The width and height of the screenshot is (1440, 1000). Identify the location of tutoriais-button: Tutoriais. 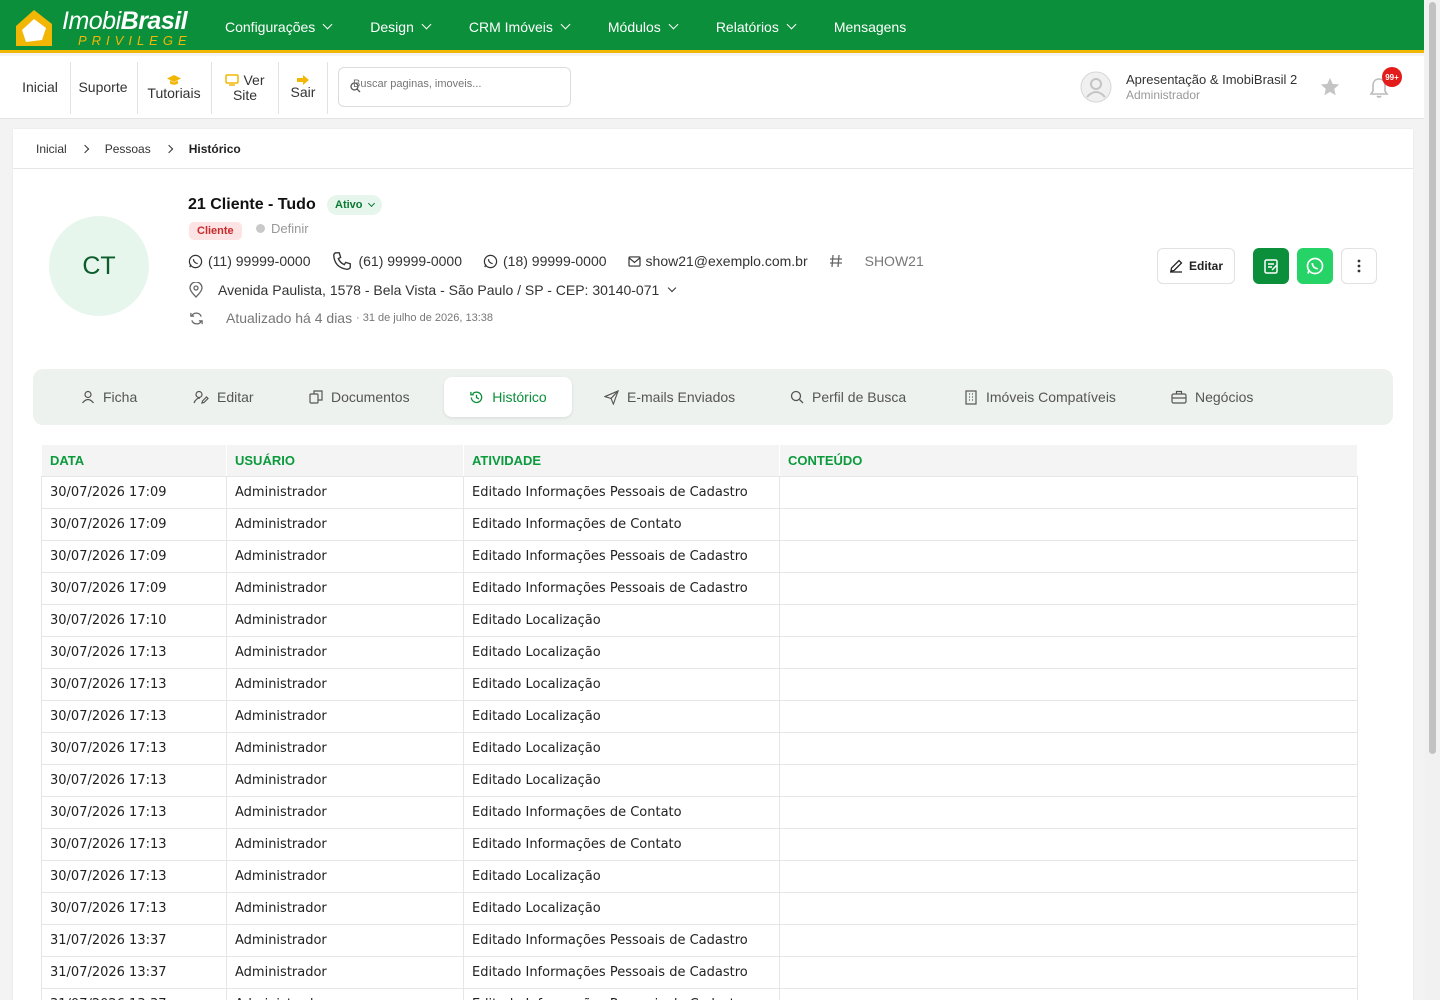
(174, 87).